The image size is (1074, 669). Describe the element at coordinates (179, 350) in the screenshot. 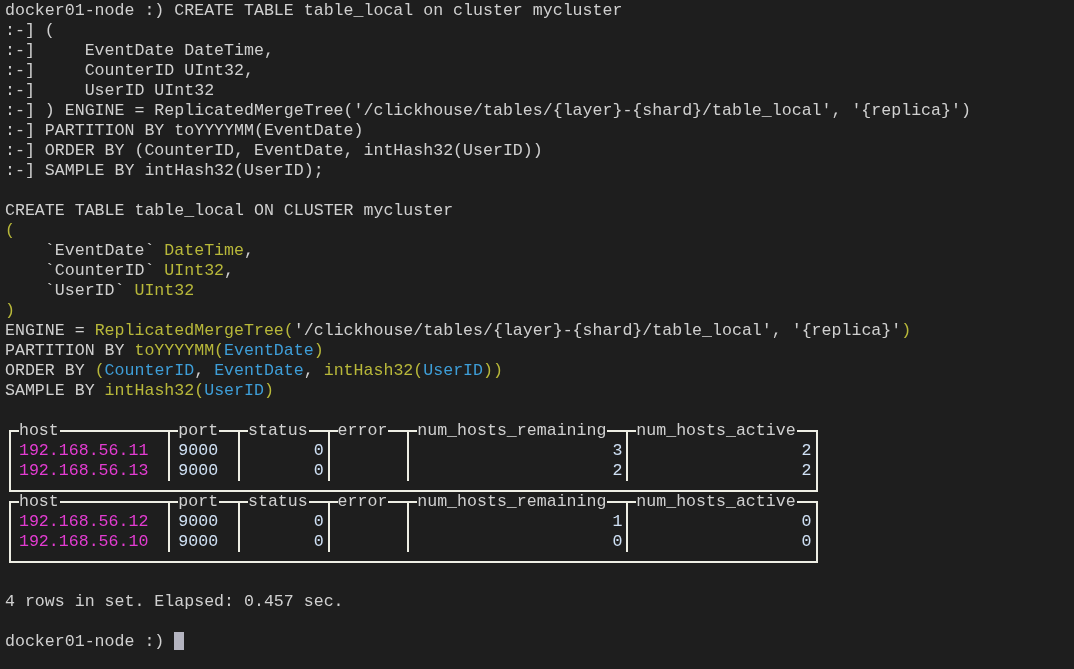

I see `sql-function: toYYYYMM(` at that location.